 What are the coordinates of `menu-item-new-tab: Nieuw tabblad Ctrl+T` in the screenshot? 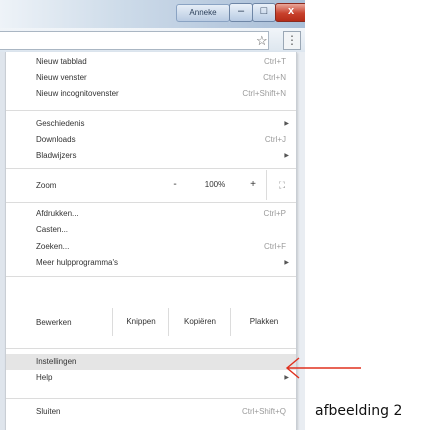 It's located at (151, 62).